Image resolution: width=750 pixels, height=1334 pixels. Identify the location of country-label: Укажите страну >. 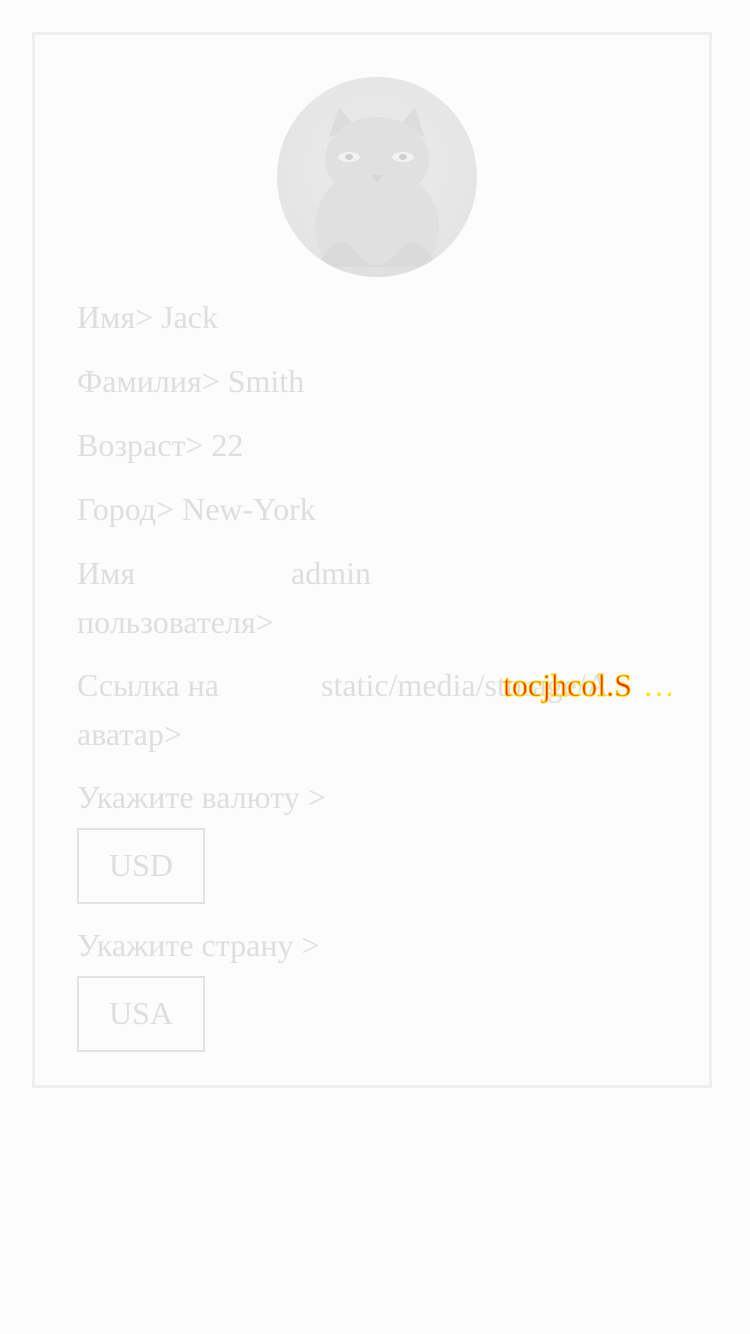
(198, 945).